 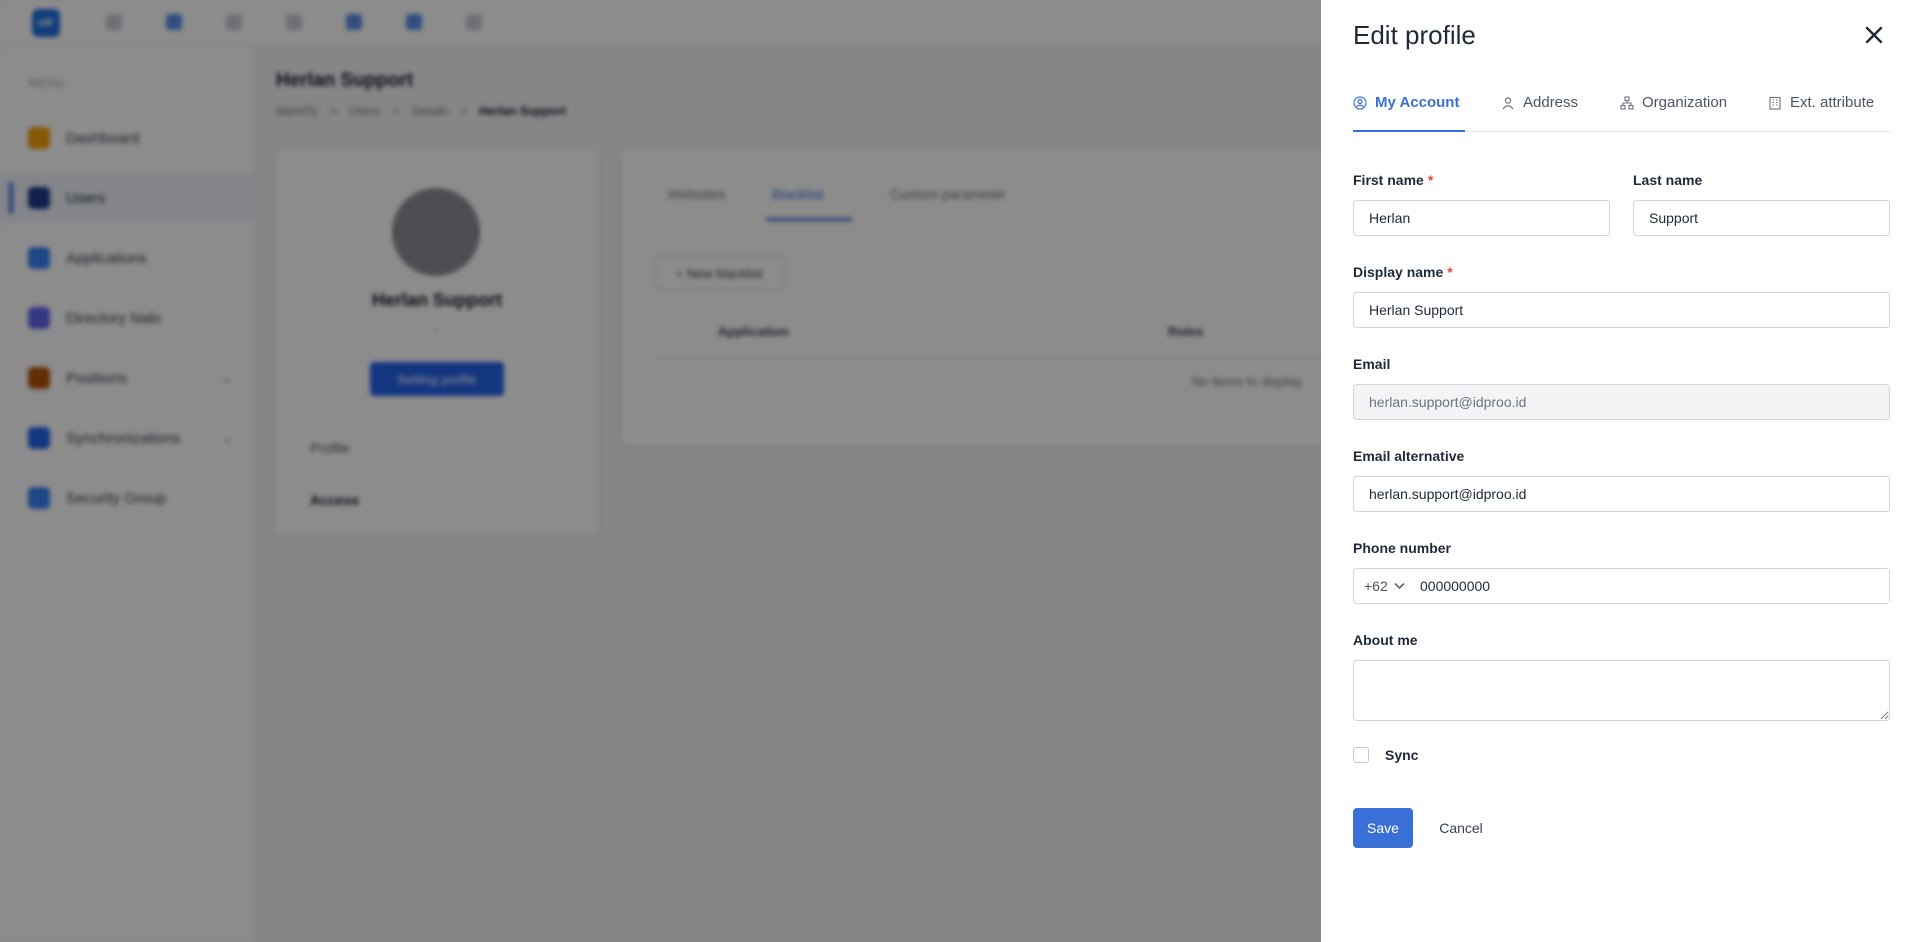 What do you see at coordinates (1874, 35) in the screenshot?
I see `close-icon` at bounding box center [1874, 35].